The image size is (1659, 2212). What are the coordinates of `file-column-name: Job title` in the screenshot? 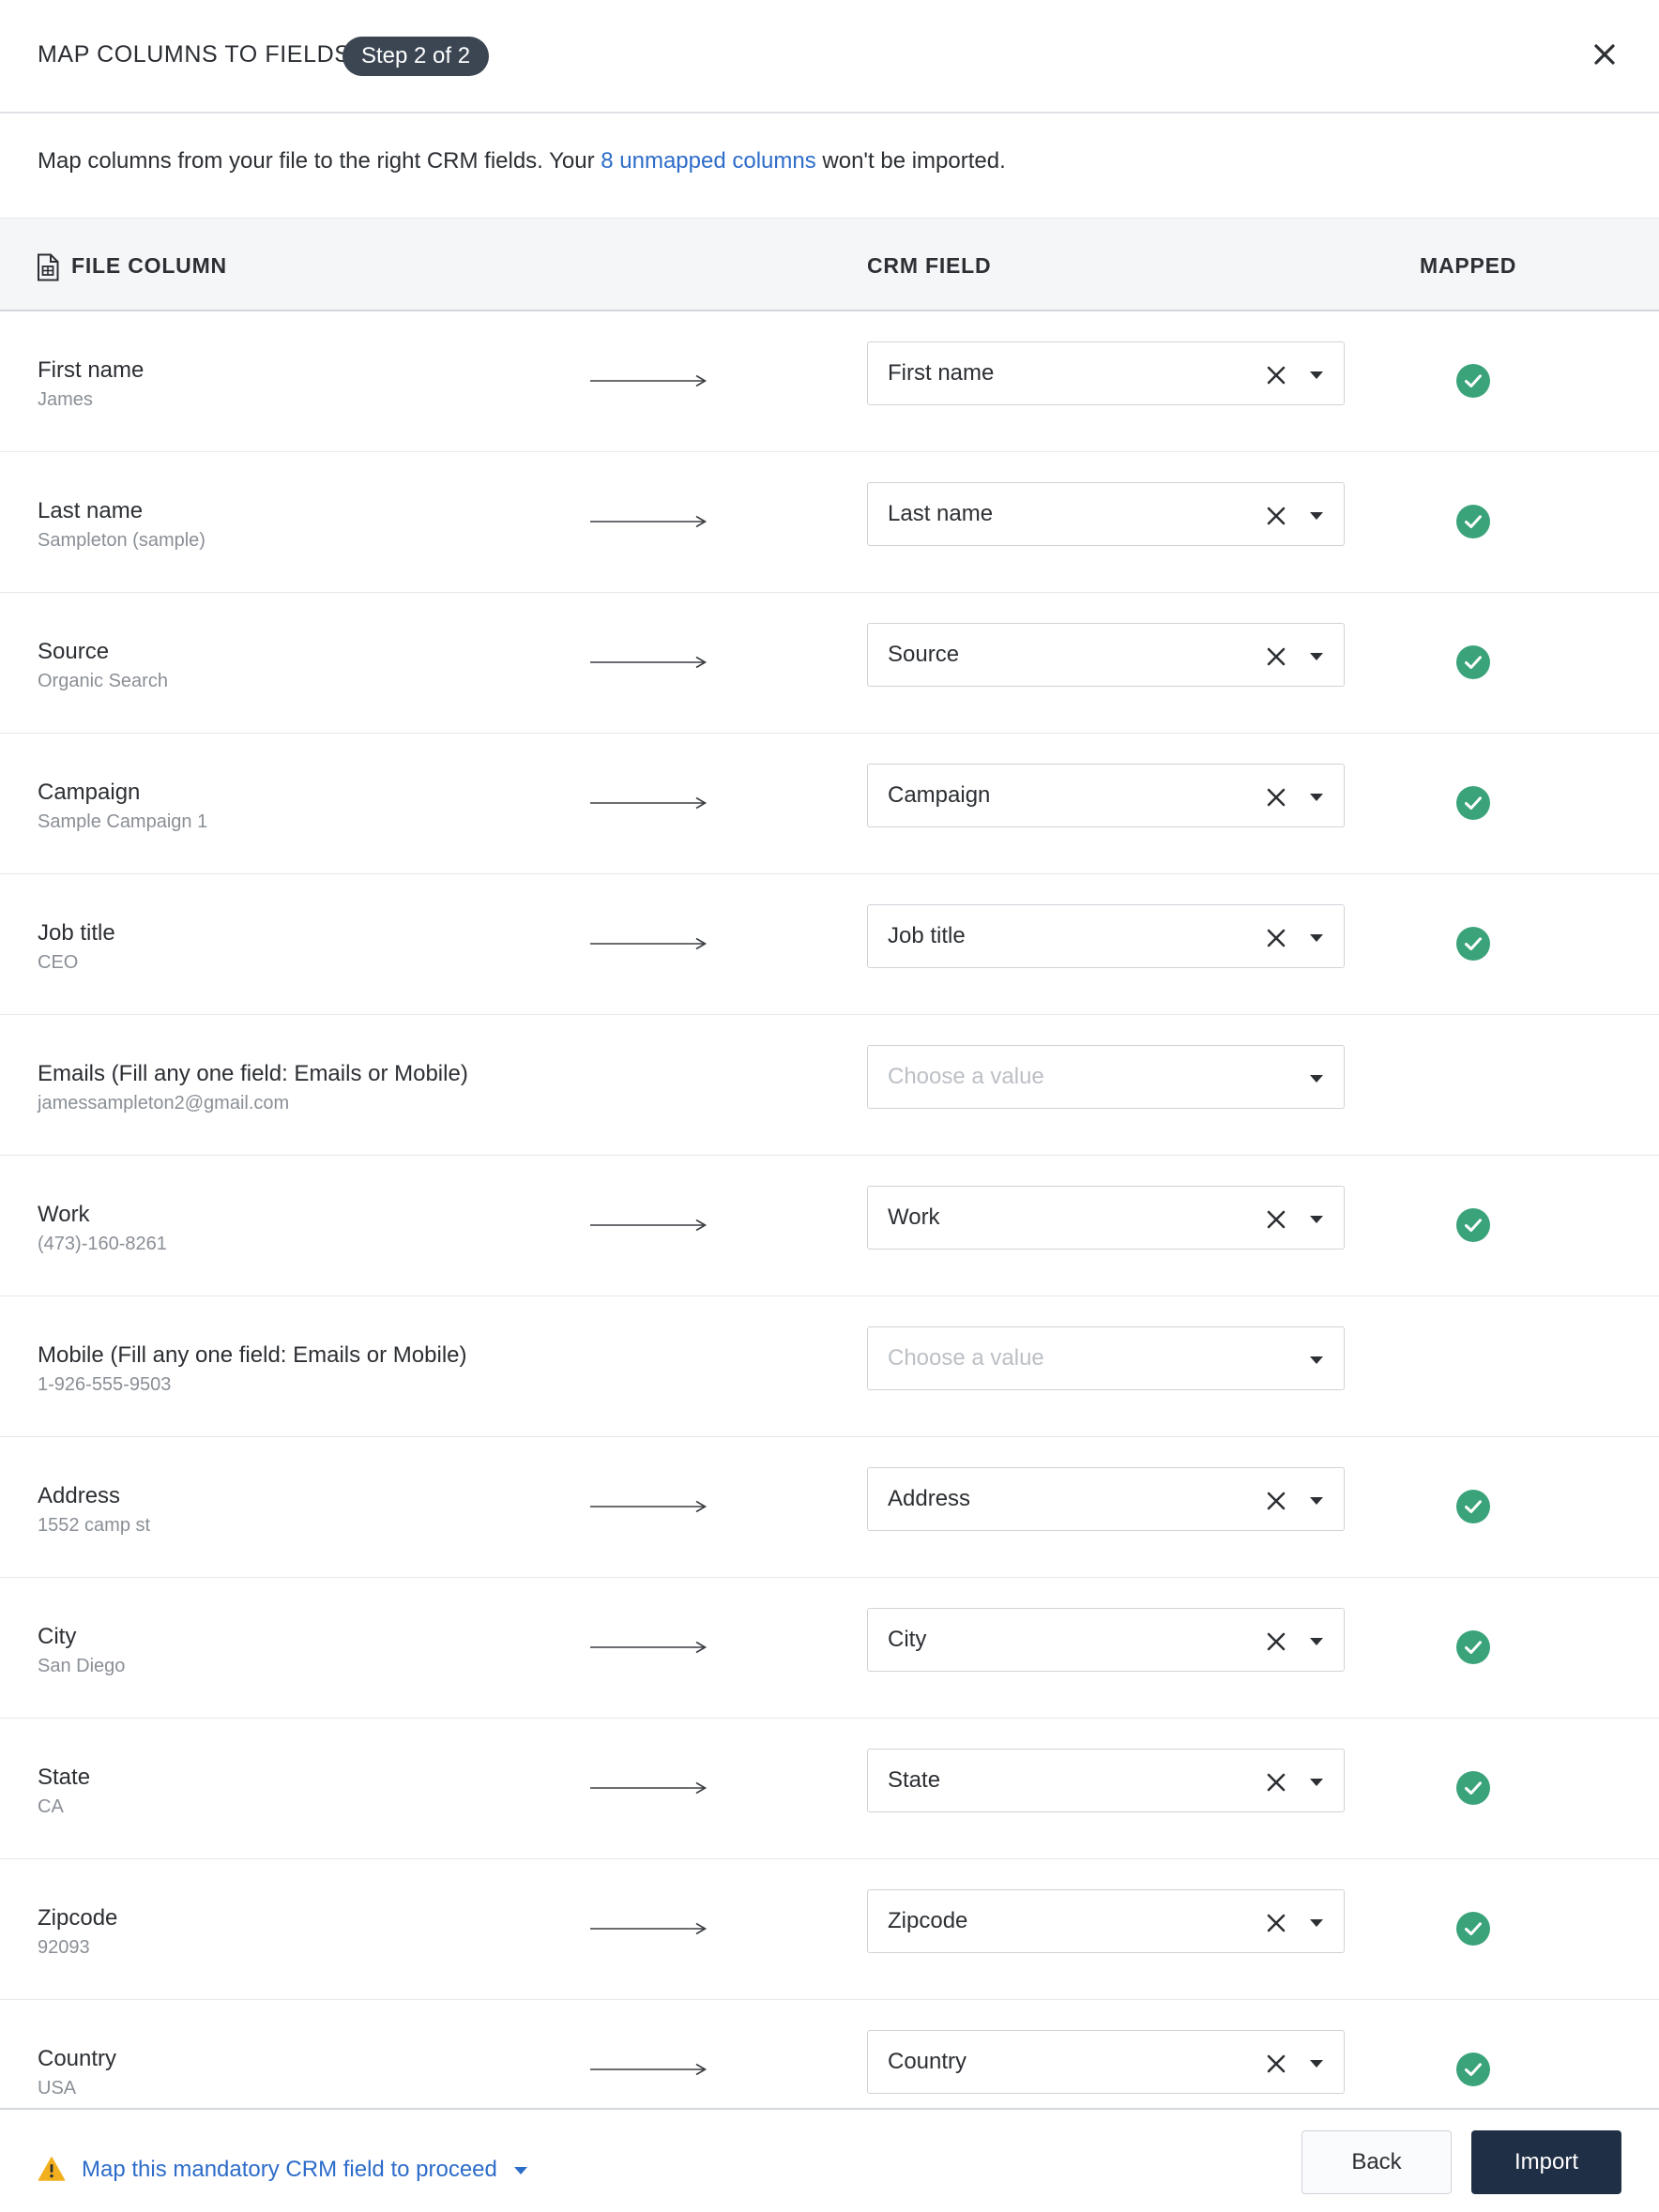 It's located at (76, 933).